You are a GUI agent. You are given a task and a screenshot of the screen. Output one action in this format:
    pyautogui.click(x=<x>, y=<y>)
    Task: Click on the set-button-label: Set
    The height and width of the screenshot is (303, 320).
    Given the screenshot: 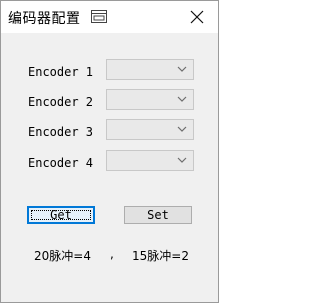 What is the action you would take?
    pyautogui.click(x=158, y=215)
    